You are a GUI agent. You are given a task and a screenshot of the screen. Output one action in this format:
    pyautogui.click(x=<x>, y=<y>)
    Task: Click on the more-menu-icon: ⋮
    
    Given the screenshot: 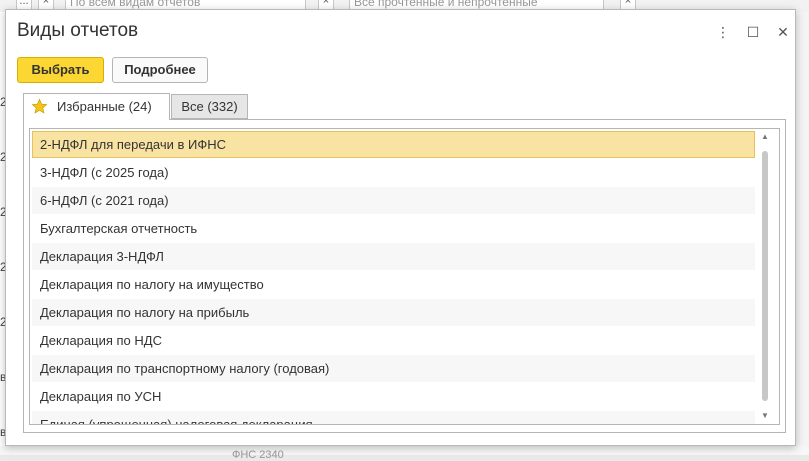 What is the action you would take?
    pyautogui.click(x=723, y=32)
    